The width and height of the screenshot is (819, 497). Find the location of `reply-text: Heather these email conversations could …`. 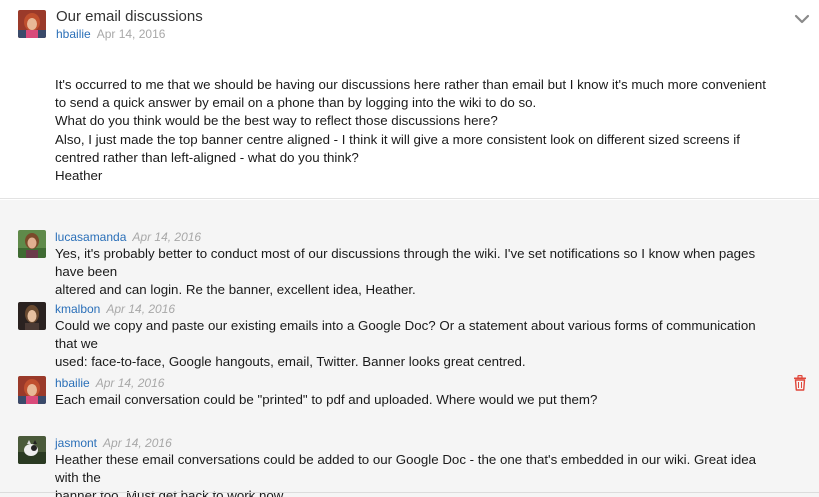

reply-text: Heather these email conversations could … is located at coordinates (417, 474).